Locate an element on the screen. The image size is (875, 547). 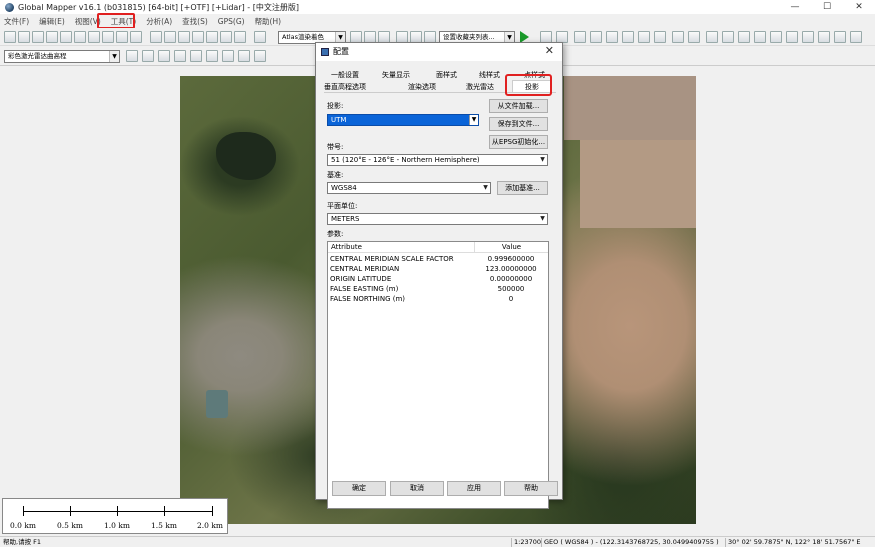
ok-button: 确定 is located at coordinates (359, 488).